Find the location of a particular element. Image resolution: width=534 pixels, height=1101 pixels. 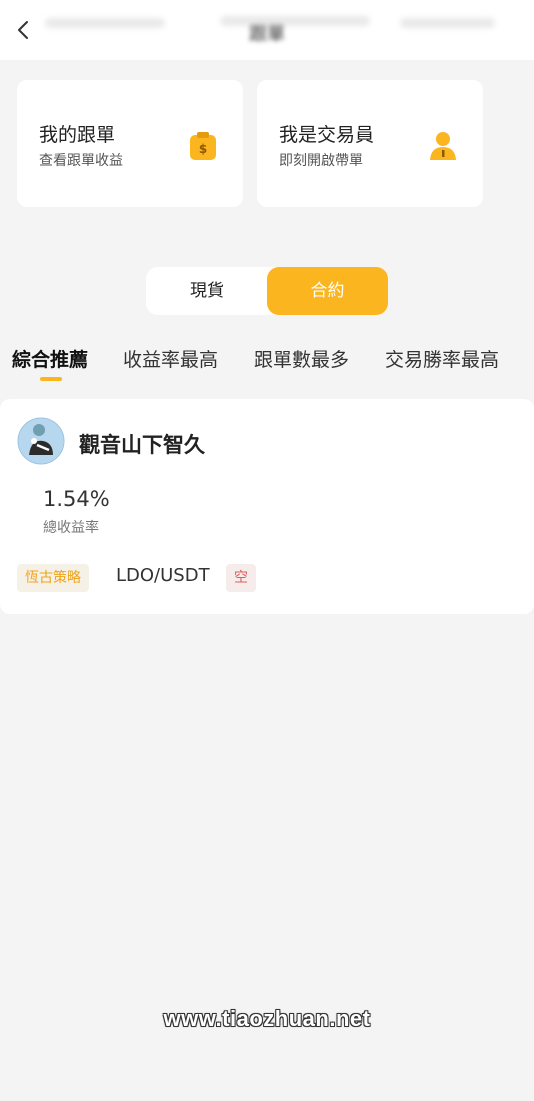

strategy-tag: 恆古策略 is located at coordinates (53, 578).